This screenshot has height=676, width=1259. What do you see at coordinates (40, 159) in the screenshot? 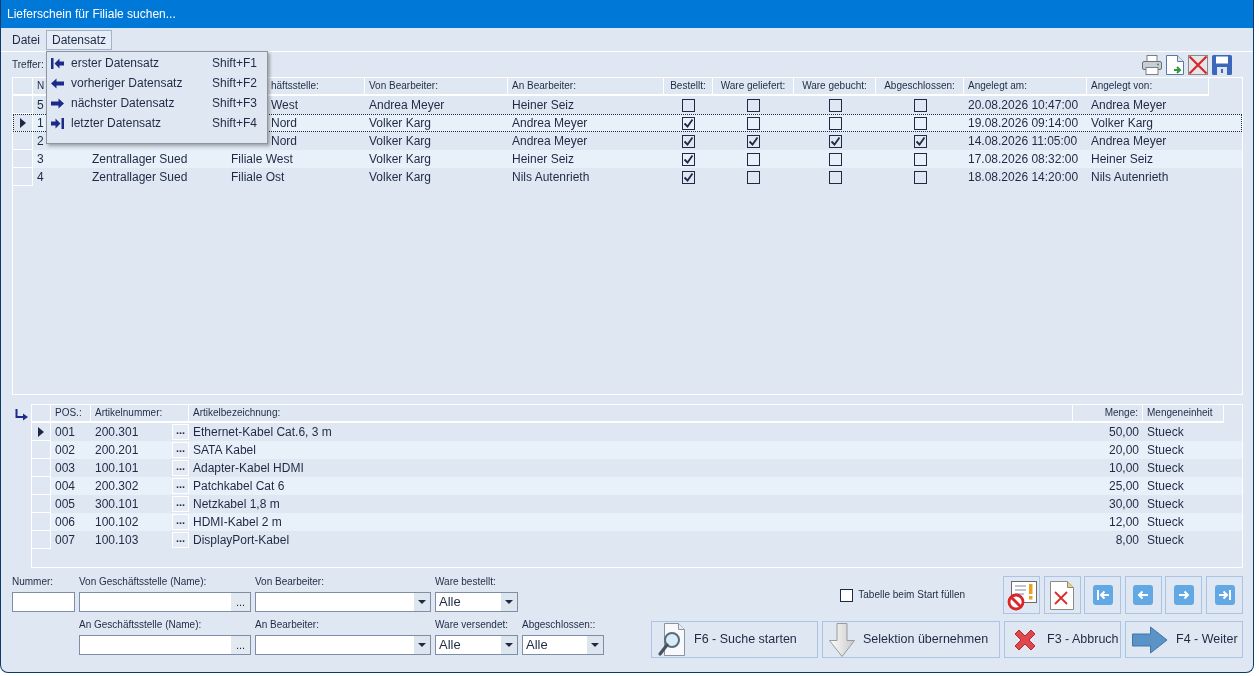
I see `row-number: 3` at bounding box center [40, 159].